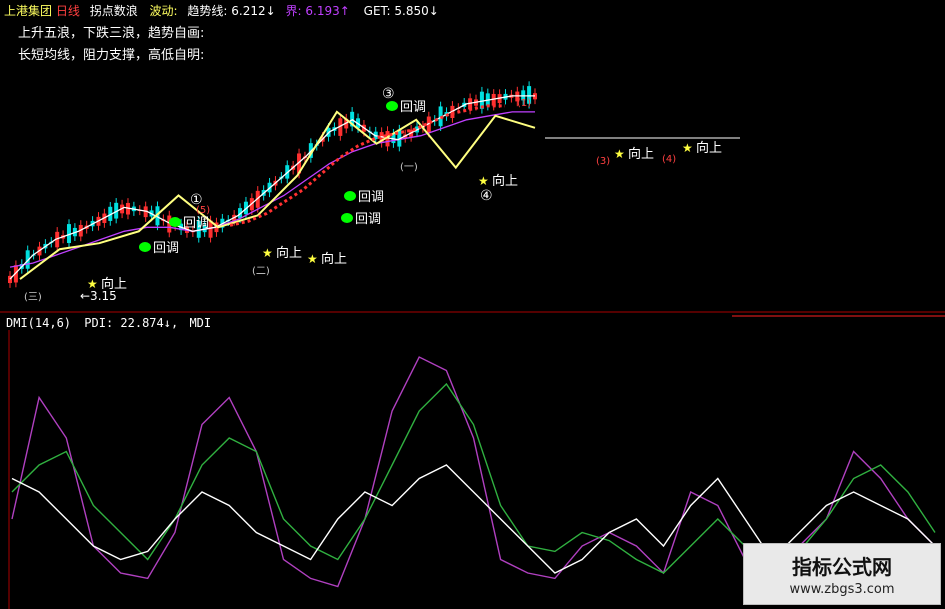  I want to click on watermark-title: 指标公式网, so click(842, 567).